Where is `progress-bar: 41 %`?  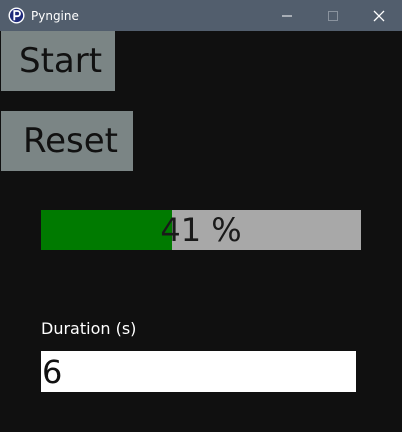
progress-bar: 41 % is located at coordinates (201, 230).